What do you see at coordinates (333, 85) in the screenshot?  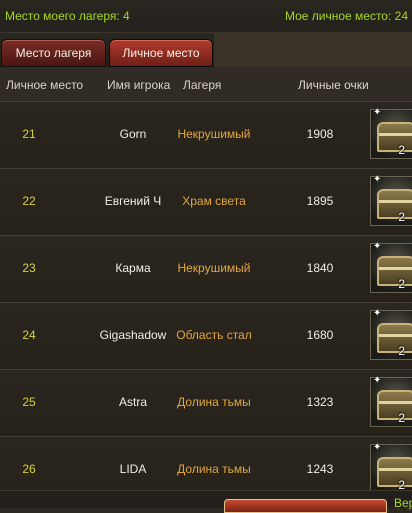 I see `column-points: Личные очки` at bounding box center [333, 85].